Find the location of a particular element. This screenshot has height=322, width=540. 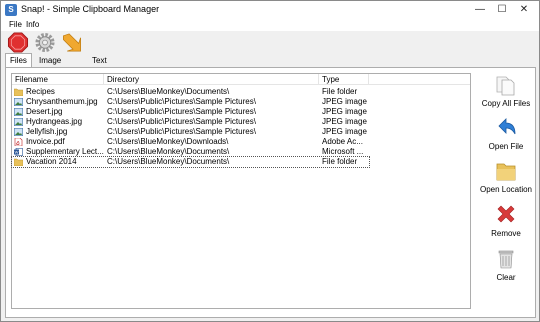

clear-button: Clear is located at coordinates (506, 265).